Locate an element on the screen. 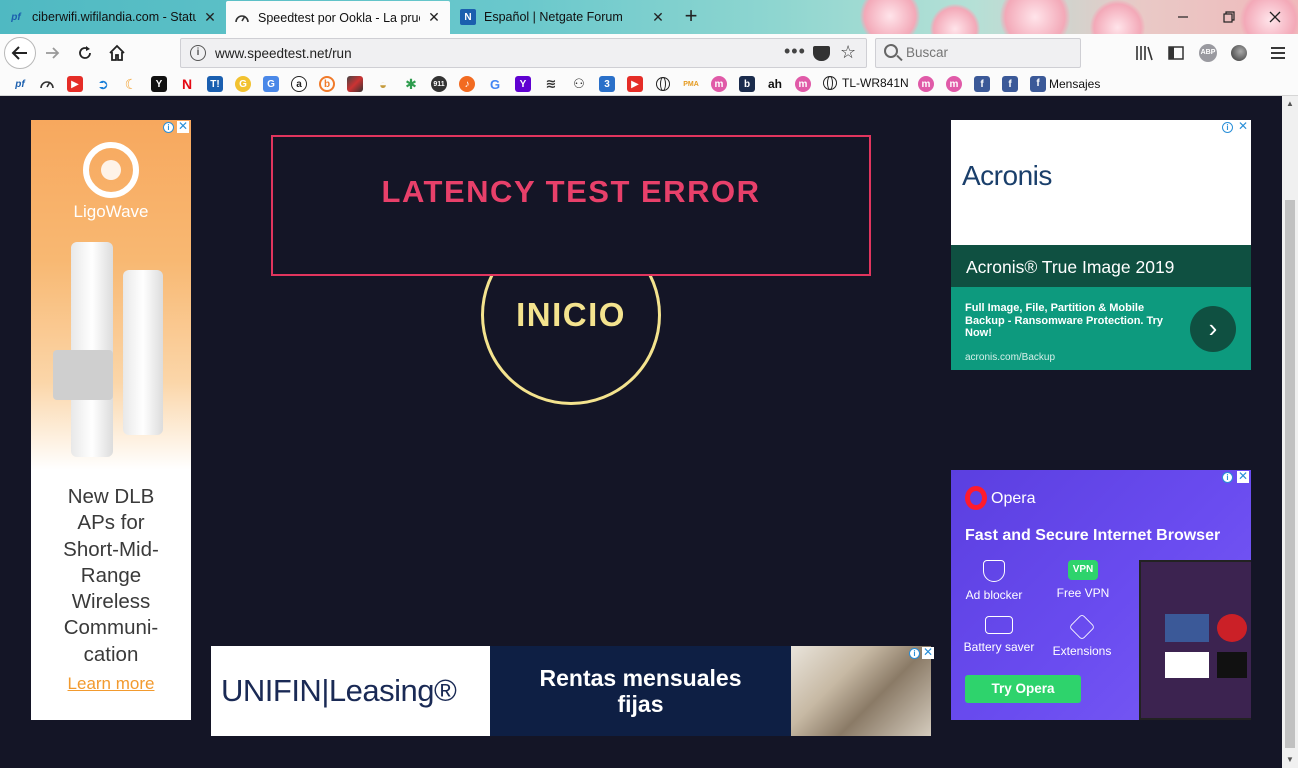 The width and height of the screenshot is (1298, 768). start-test-label: INICIO is located at coordinates (571, 315).